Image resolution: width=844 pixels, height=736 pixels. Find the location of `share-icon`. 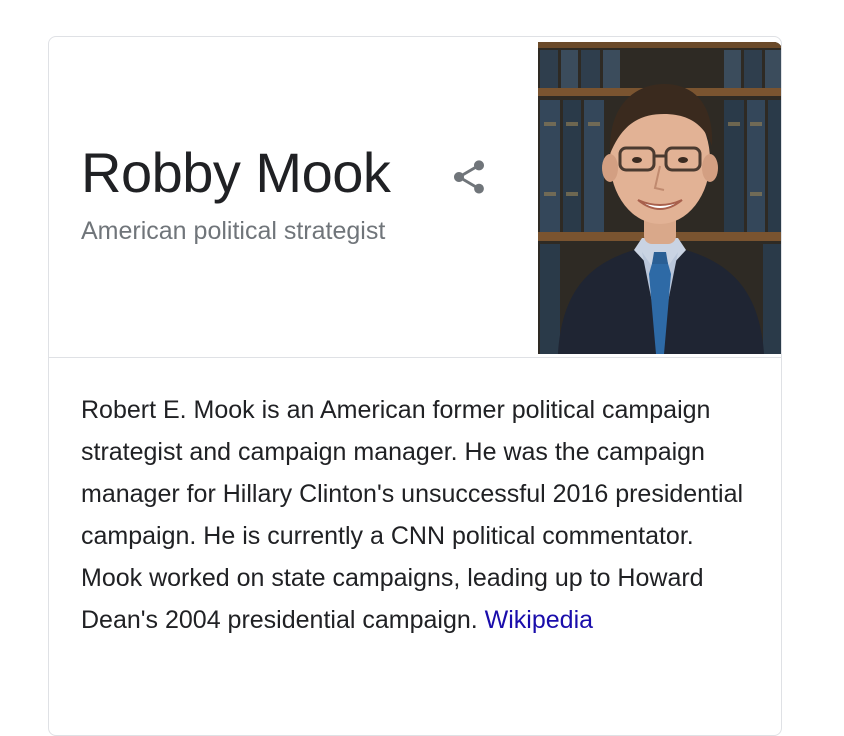

share-icon is located at coordinates (469, 177).